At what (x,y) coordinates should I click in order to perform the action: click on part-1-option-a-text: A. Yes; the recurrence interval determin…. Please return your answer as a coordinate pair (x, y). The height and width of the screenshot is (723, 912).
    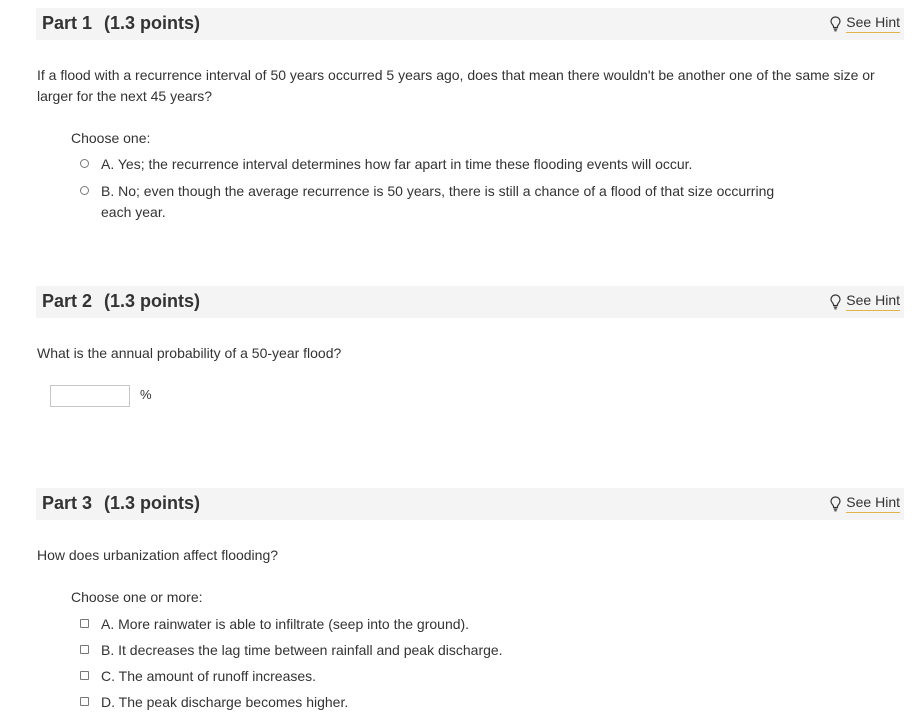
    Looking at the image, I should click on (397, 164).